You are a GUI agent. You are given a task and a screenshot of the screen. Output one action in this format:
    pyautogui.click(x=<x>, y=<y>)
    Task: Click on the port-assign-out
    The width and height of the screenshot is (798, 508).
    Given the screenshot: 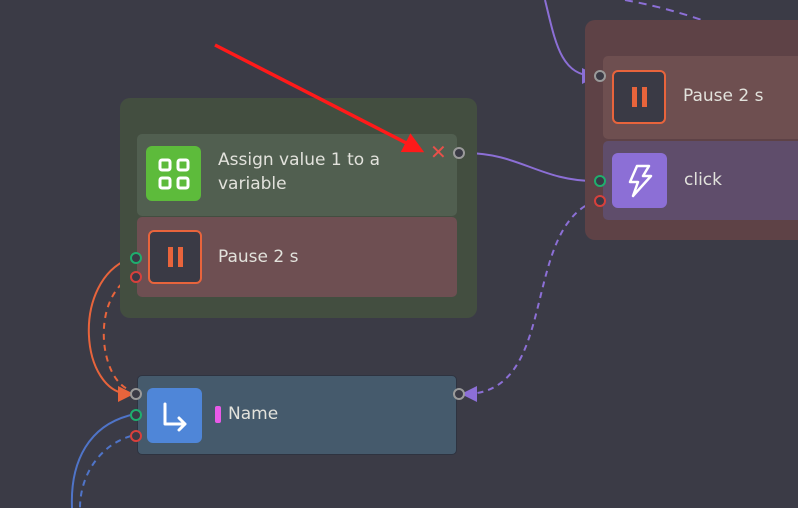 What is the action you would take?
    pyautogui.click(x=459, y=153)
    